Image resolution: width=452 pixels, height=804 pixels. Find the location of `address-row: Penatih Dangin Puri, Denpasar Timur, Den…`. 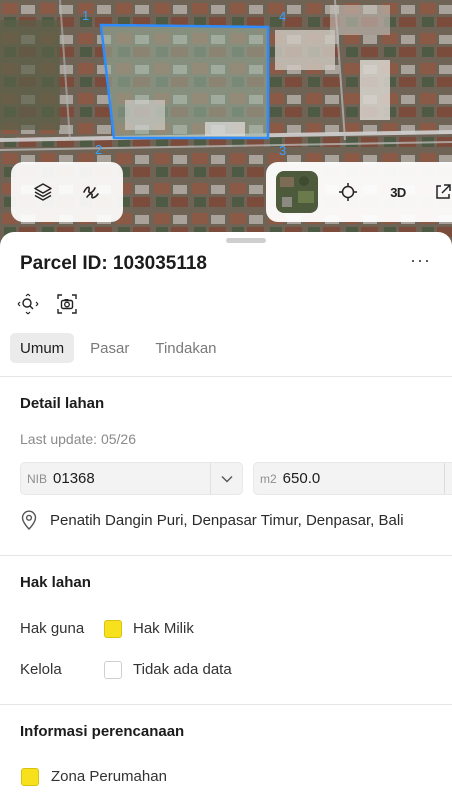

address-row: Penatih Dangin Puri, Denpasar Timur, Den… is located at coordinates (212, 520).